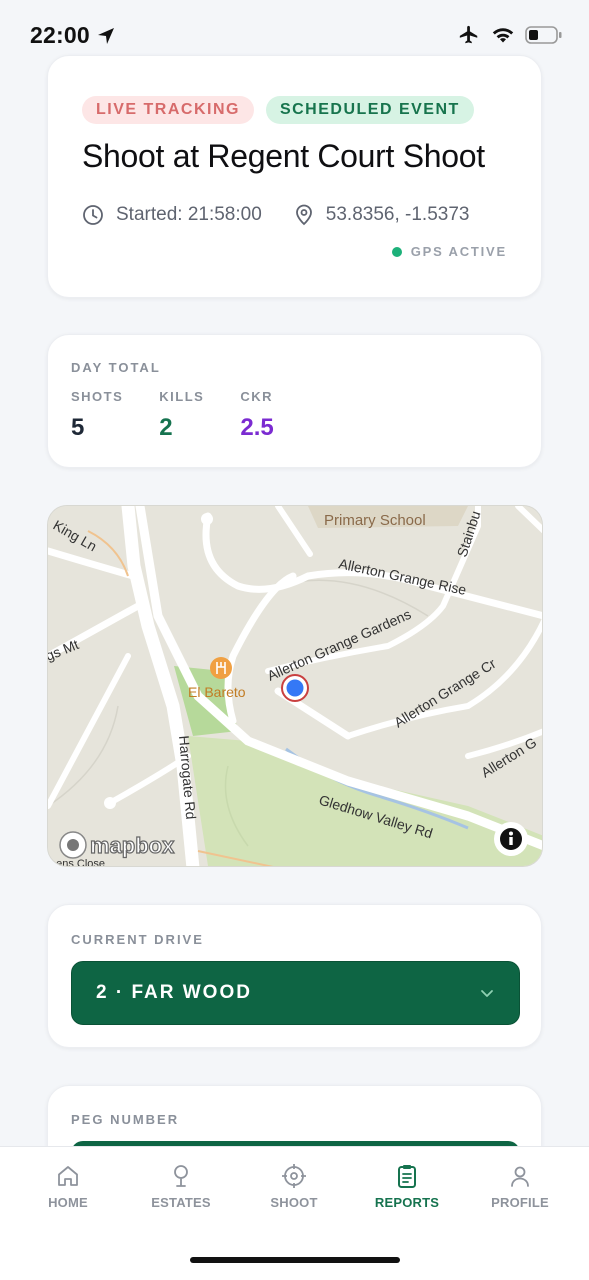 This screenshot has width=589, height=1280. What do you see at coordinates (221, 668) in the screenshot?
I see `restaurant-icon` at bounding box center [221, 668].